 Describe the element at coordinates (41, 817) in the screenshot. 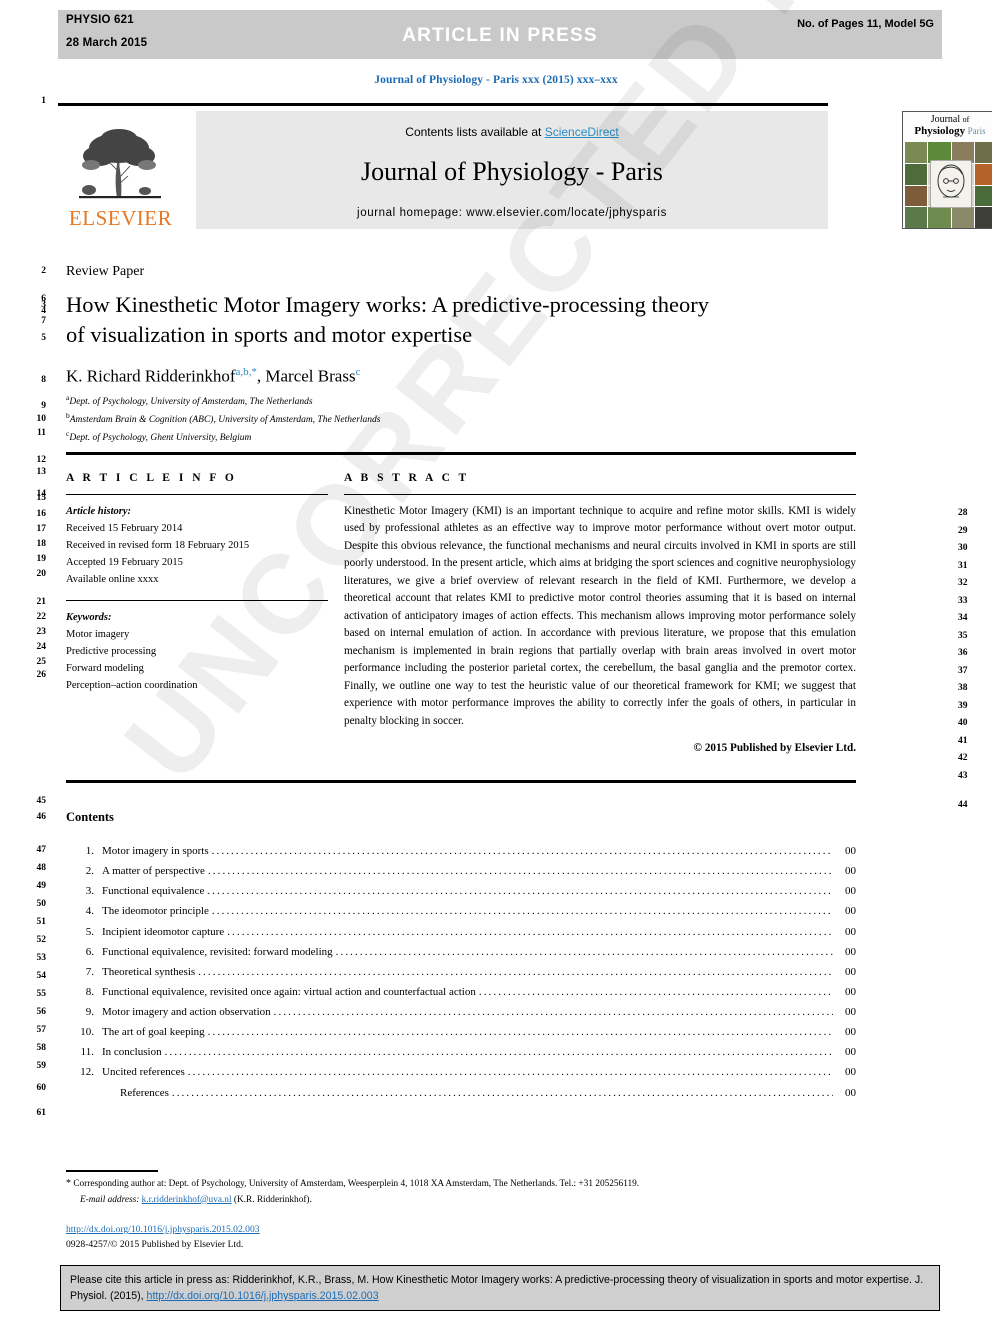

I see `line-number: 46` at that location.